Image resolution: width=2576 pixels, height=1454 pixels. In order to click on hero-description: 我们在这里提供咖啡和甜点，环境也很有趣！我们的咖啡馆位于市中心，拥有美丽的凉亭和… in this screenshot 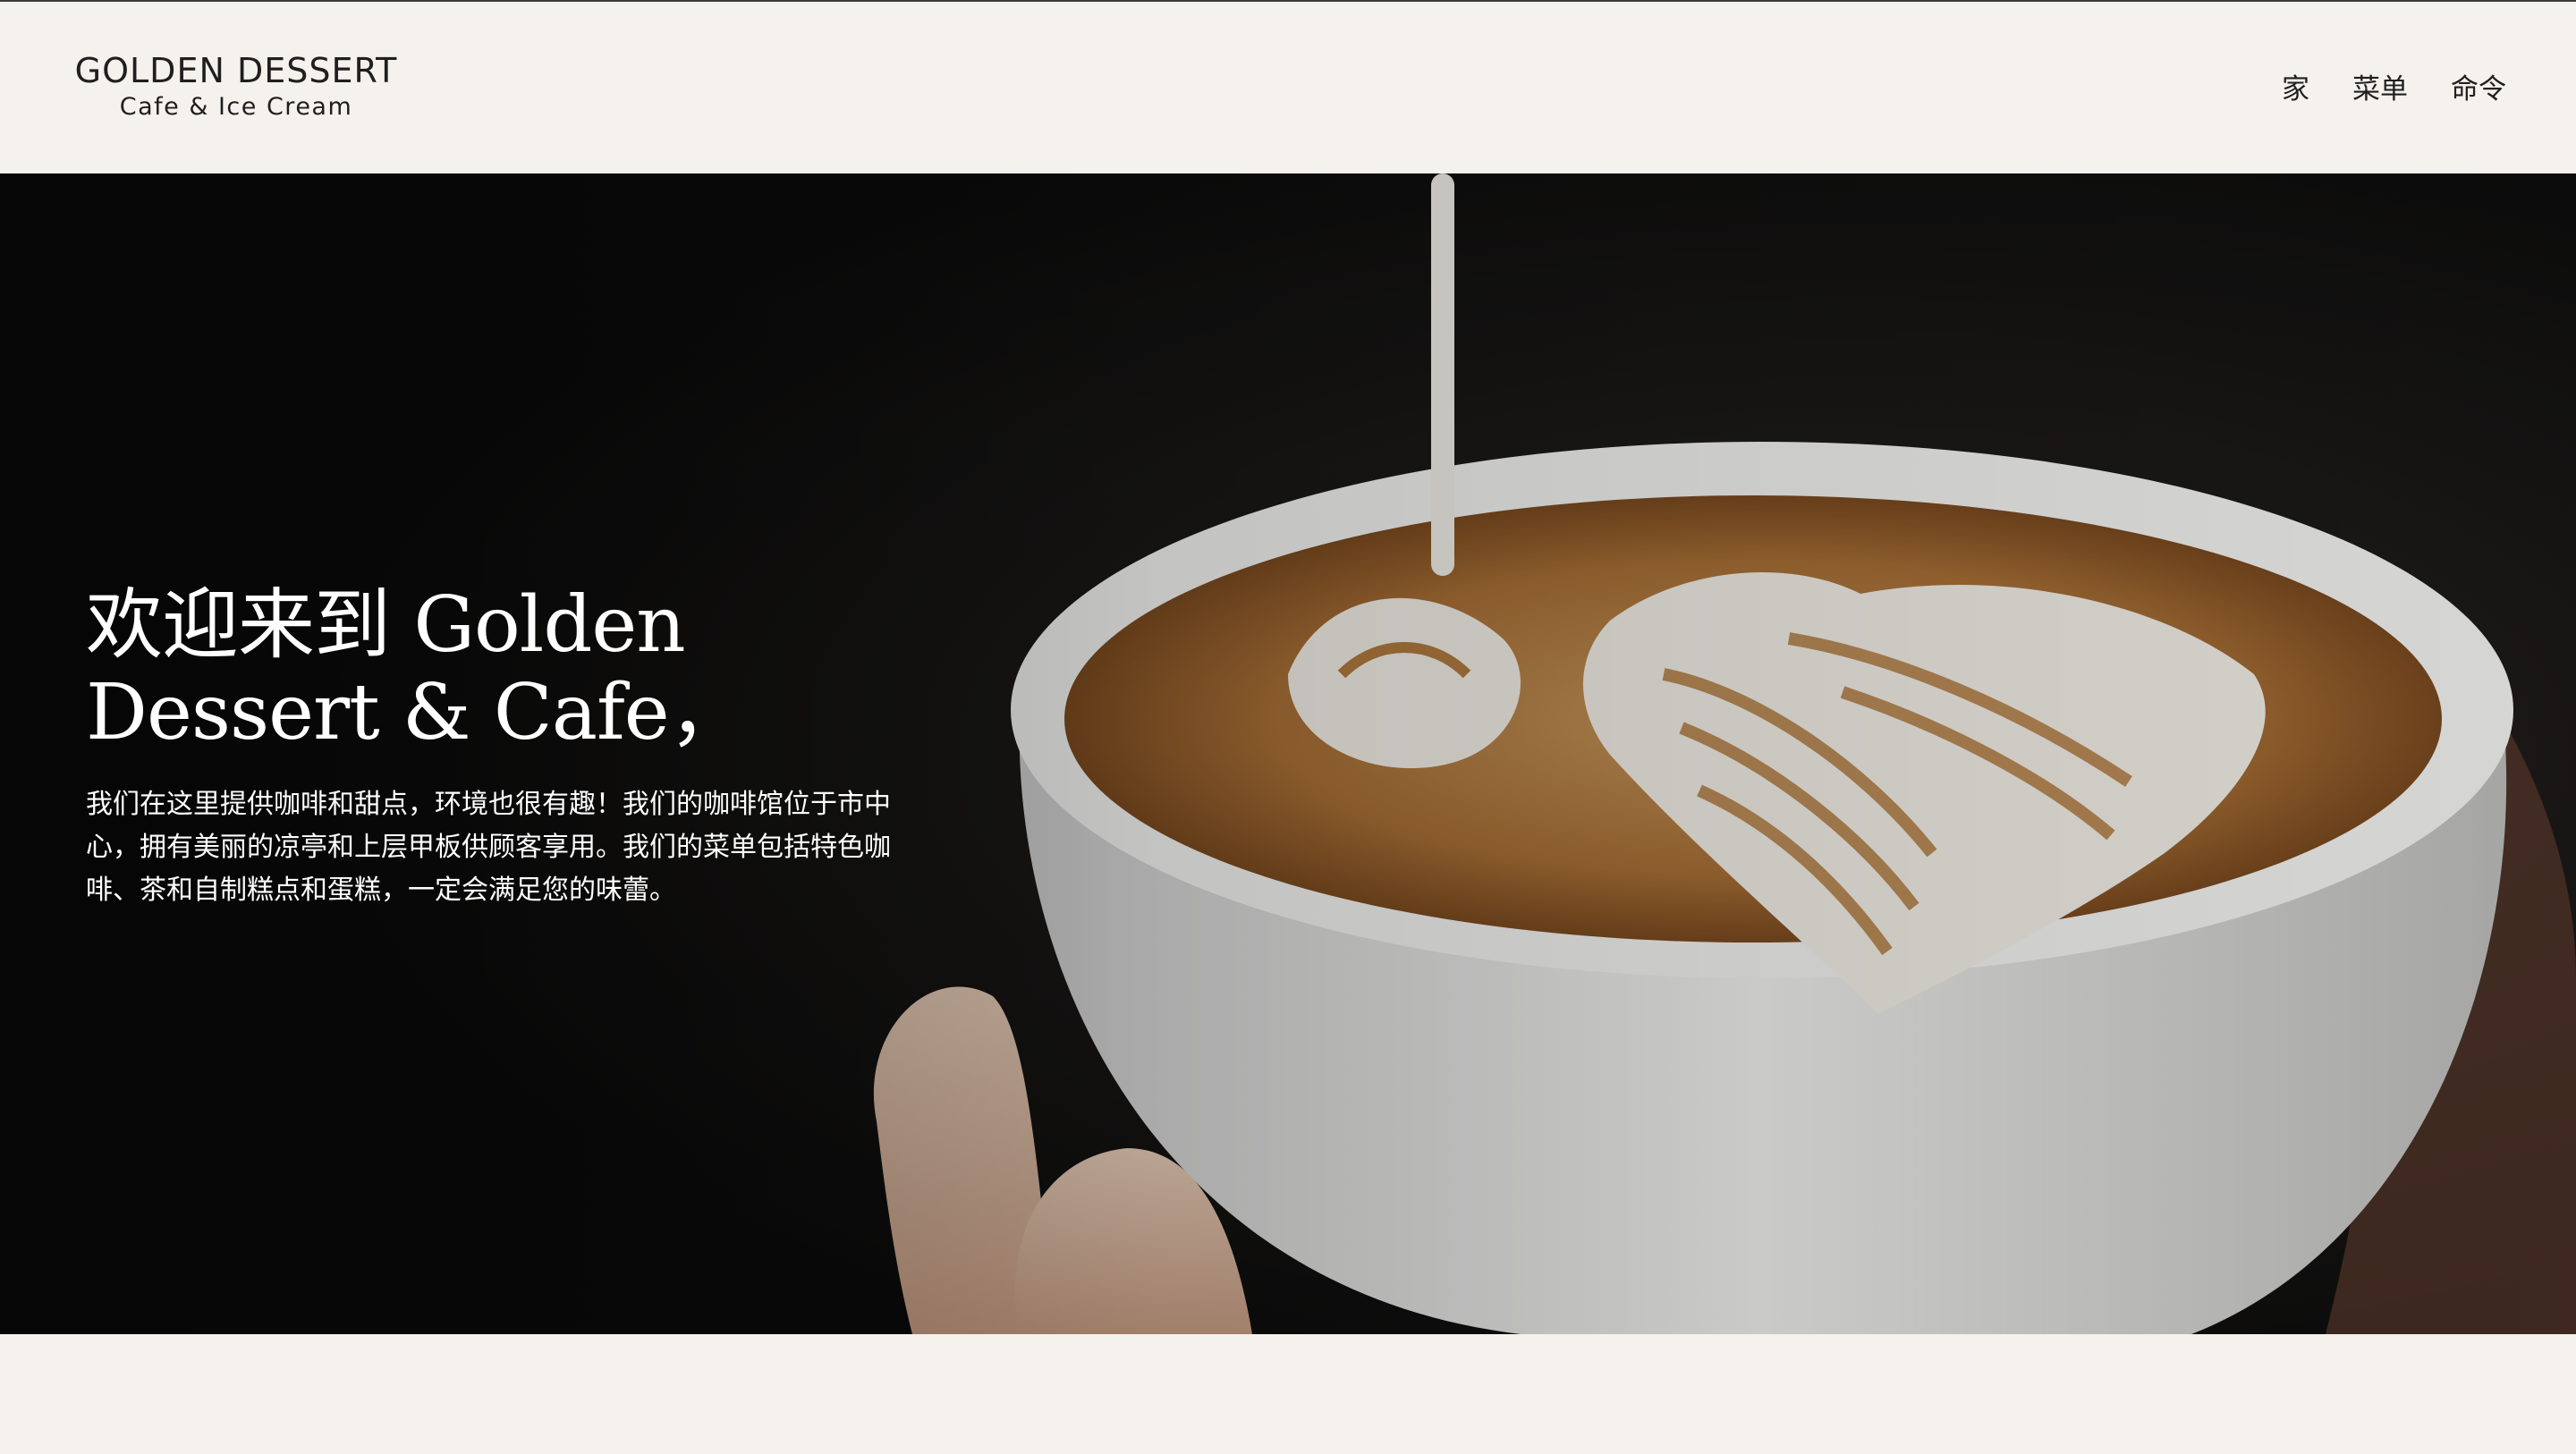, I will do `click(488, 847)`.